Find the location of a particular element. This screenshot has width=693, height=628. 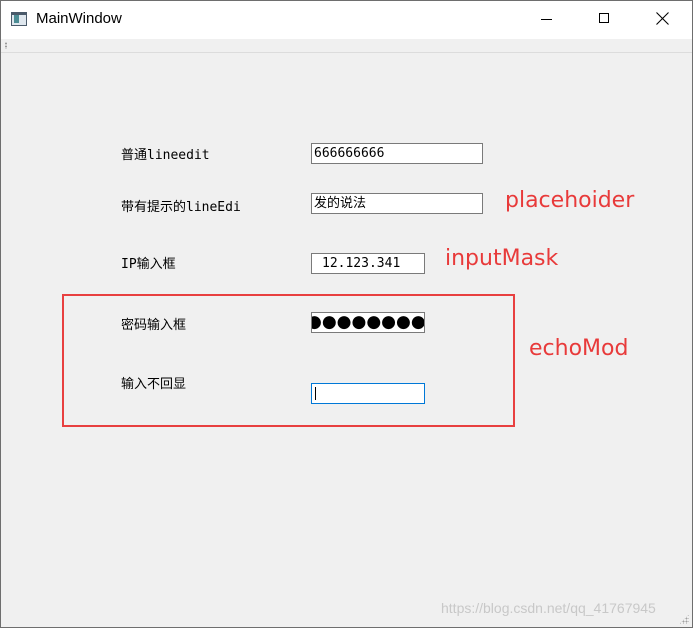

password-lineedit: ●●●●●●●● is located at coordinates (368, 322).